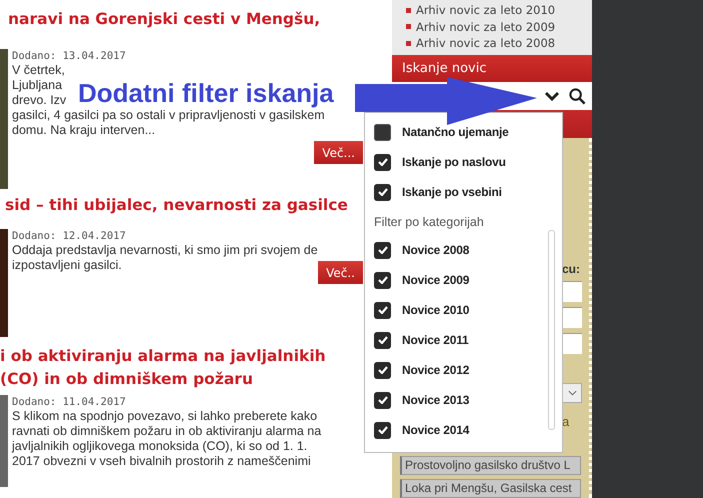  What do you see at coordinates (454, 162) in the screenshot?
I see `option-label: Iskanje po naslovu` at bounding box center [454, 162].